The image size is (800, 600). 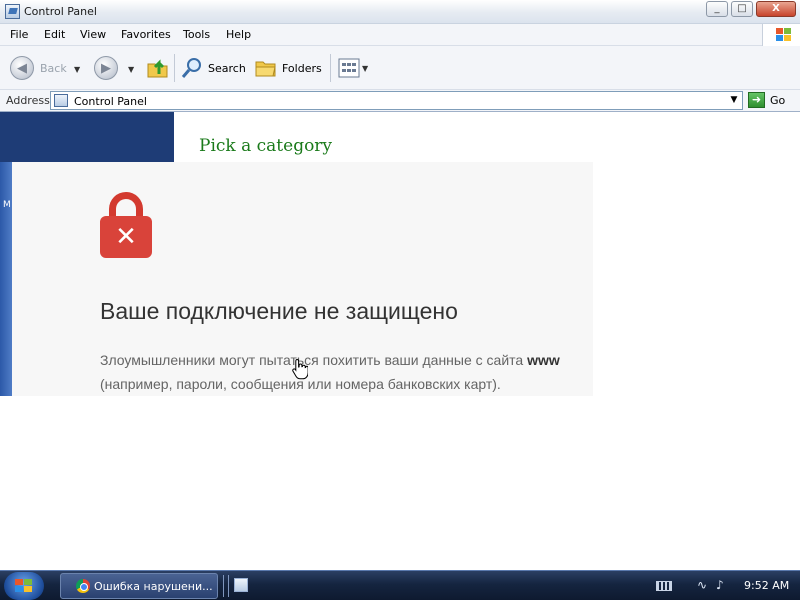 I want to click on views-button: ▼, so click(x=353, y=68).